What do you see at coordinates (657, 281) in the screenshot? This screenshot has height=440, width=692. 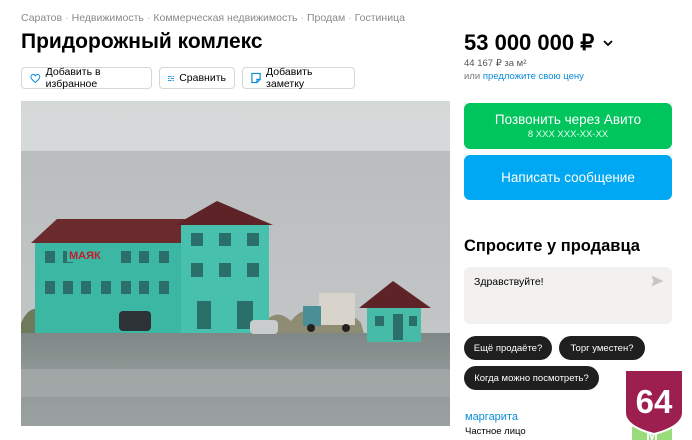 I see `send-icon` at bounding box center [657, 281].